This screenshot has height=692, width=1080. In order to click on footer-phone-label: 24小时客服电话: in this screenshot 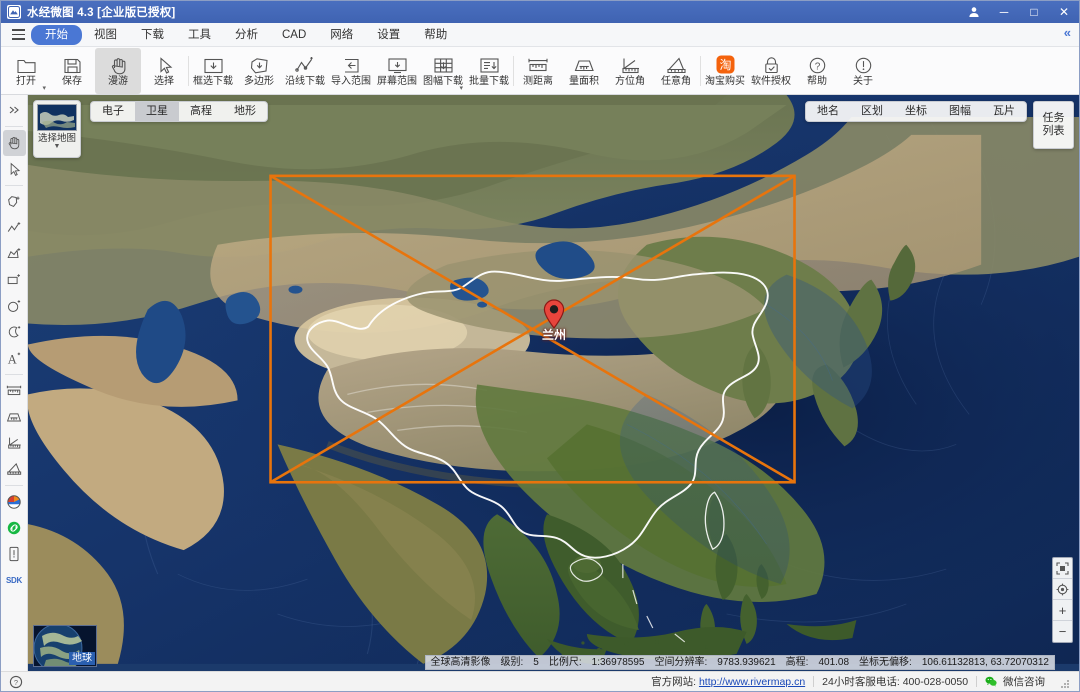, I will do `click(861, 681)`.